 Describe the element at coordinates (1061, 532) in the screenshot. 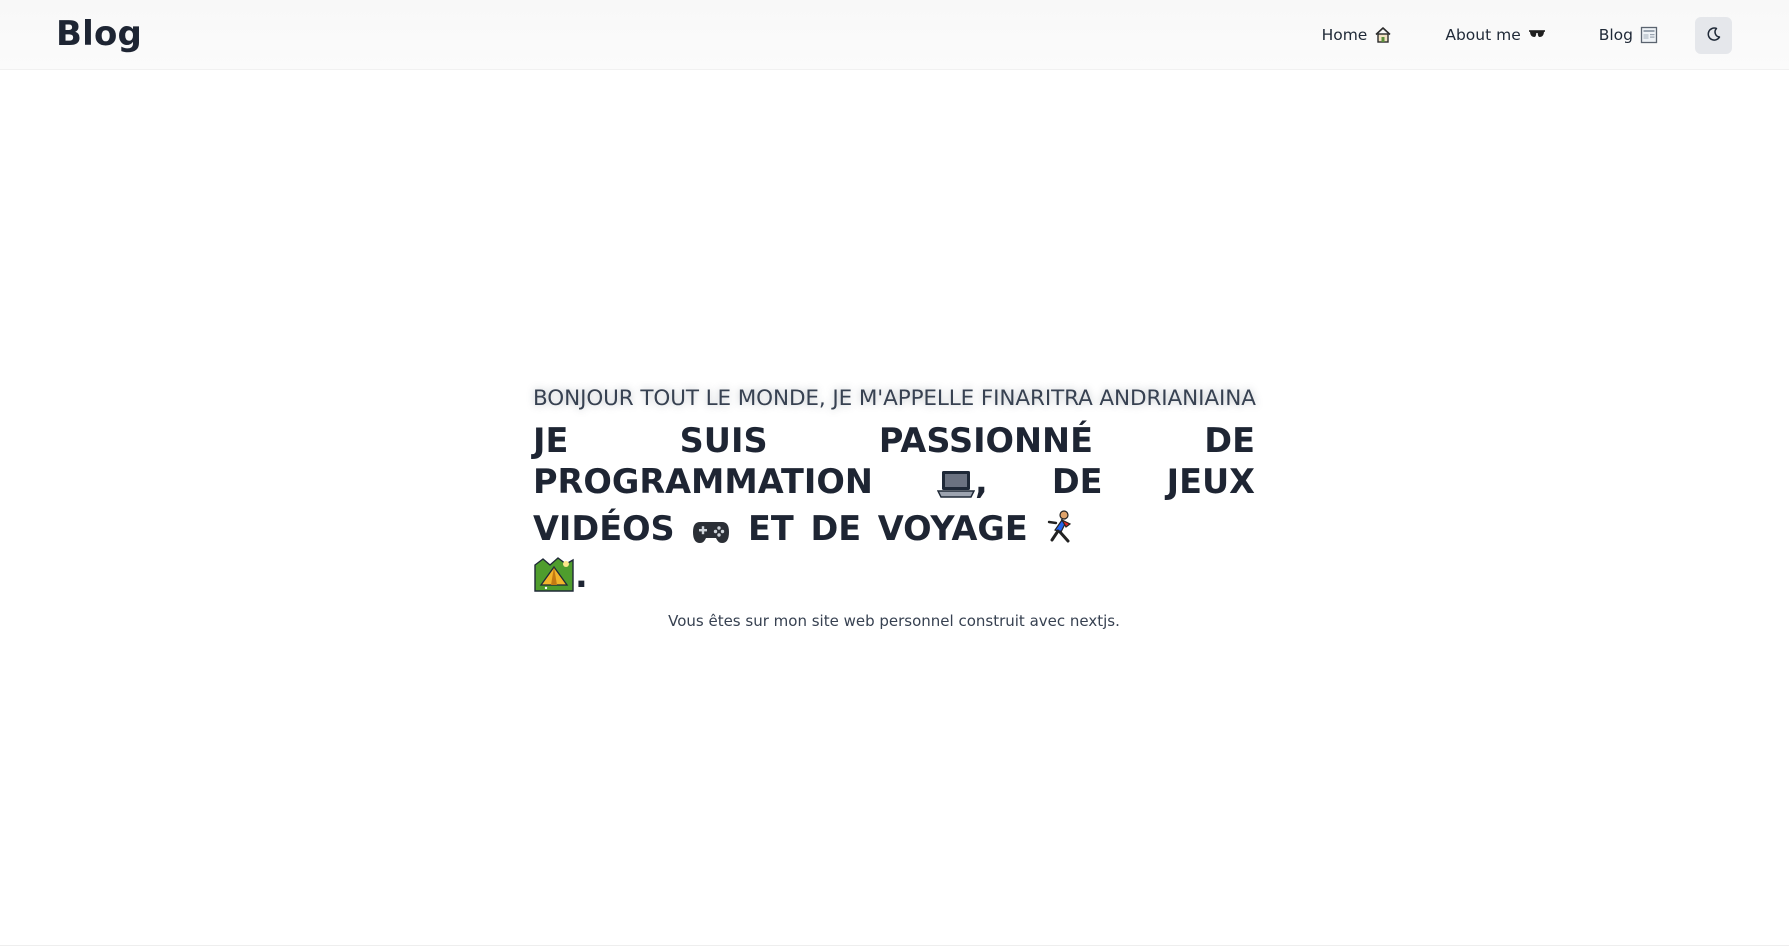

I see `runner-icon` at that location.